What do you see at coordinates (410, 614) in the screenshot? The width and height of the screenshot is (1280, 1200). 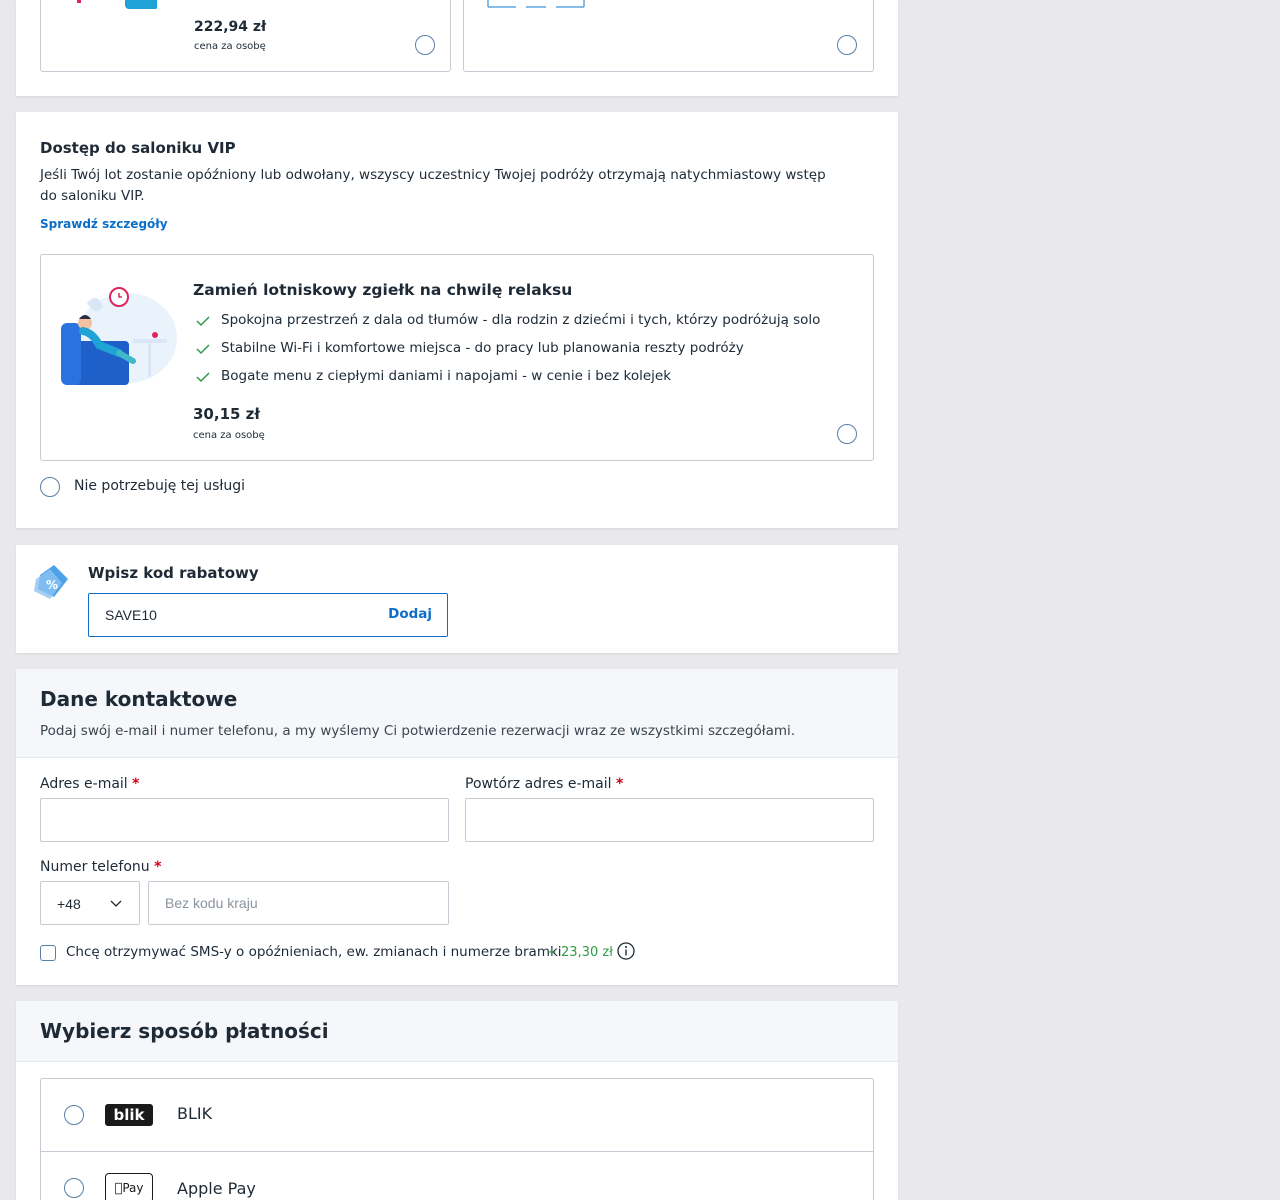 I see `discount-add-button: Dodaj` at bounding box center [410, 614].